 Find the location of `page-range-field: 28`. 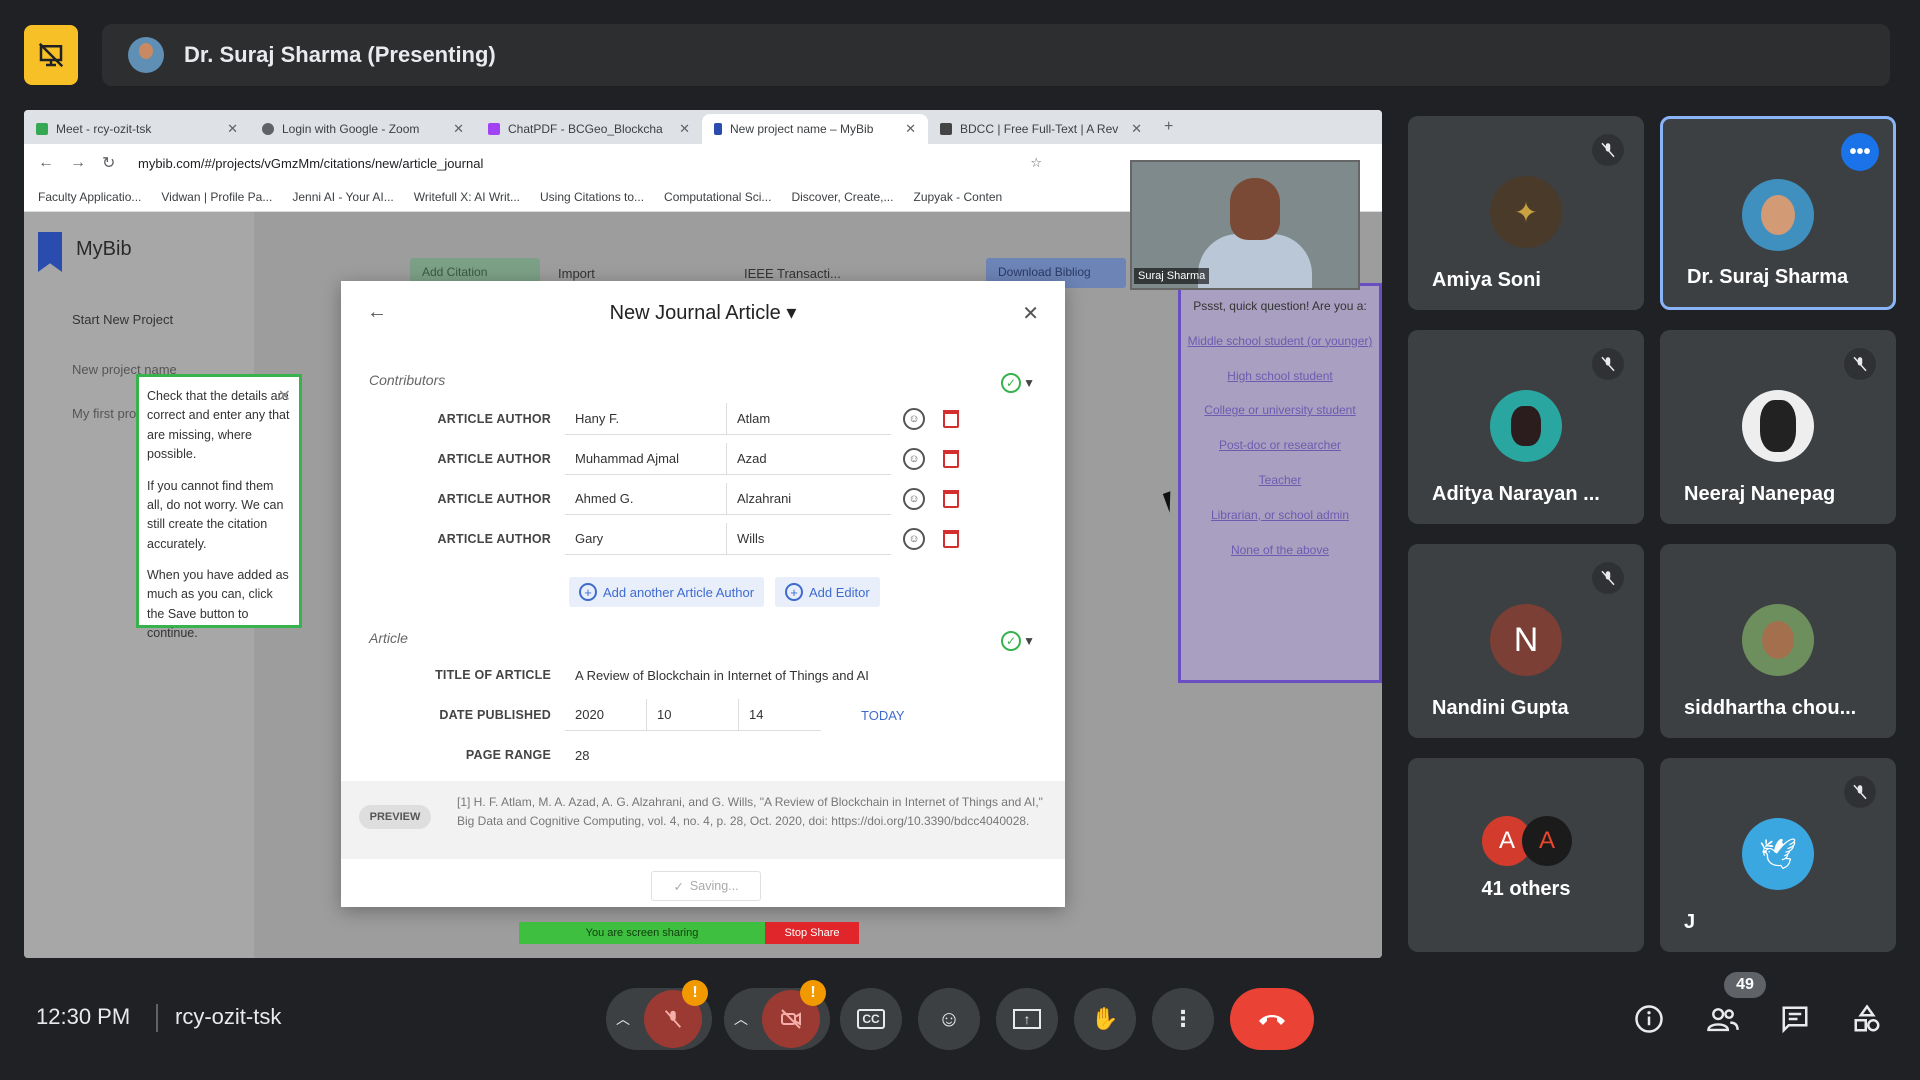

page-range-field: 28 is located at coordinates (582, 755).